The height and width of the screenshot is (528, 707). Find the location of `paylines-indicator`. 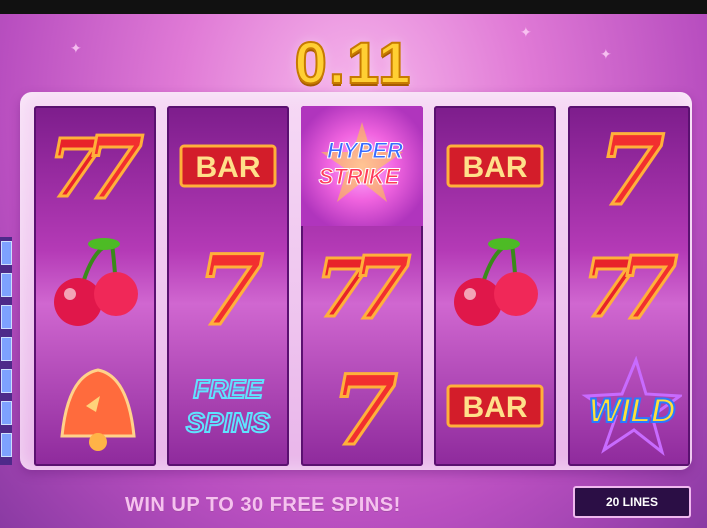

paylines-indicator is located at coordinates (6, 351).